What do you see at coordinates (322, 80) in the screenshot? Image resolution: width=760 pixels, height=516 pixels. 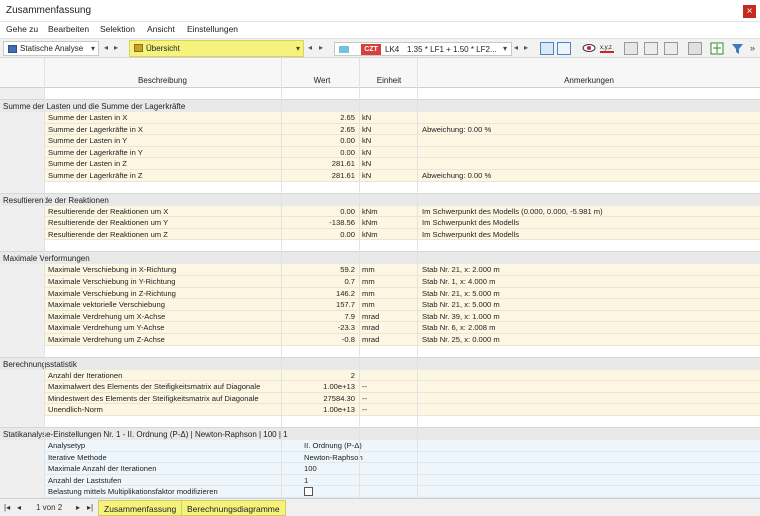 I see `col-header-wert: Wert` at bounding box center [322, 80].